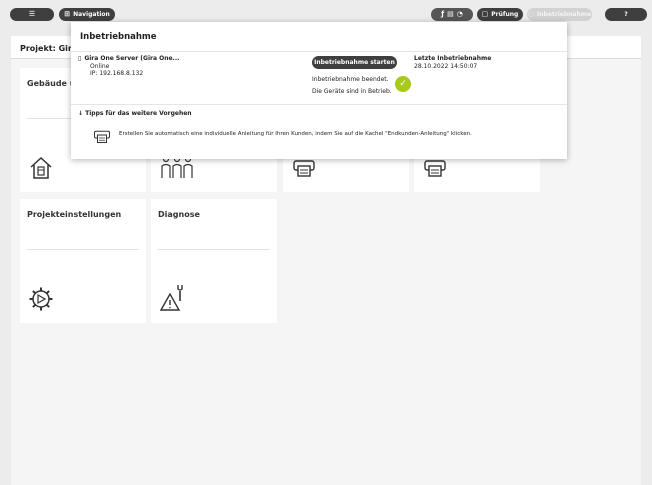 This screenshot has height=485, width=652. I want to click on tile-title: Gebäude u, so click(51, 83).